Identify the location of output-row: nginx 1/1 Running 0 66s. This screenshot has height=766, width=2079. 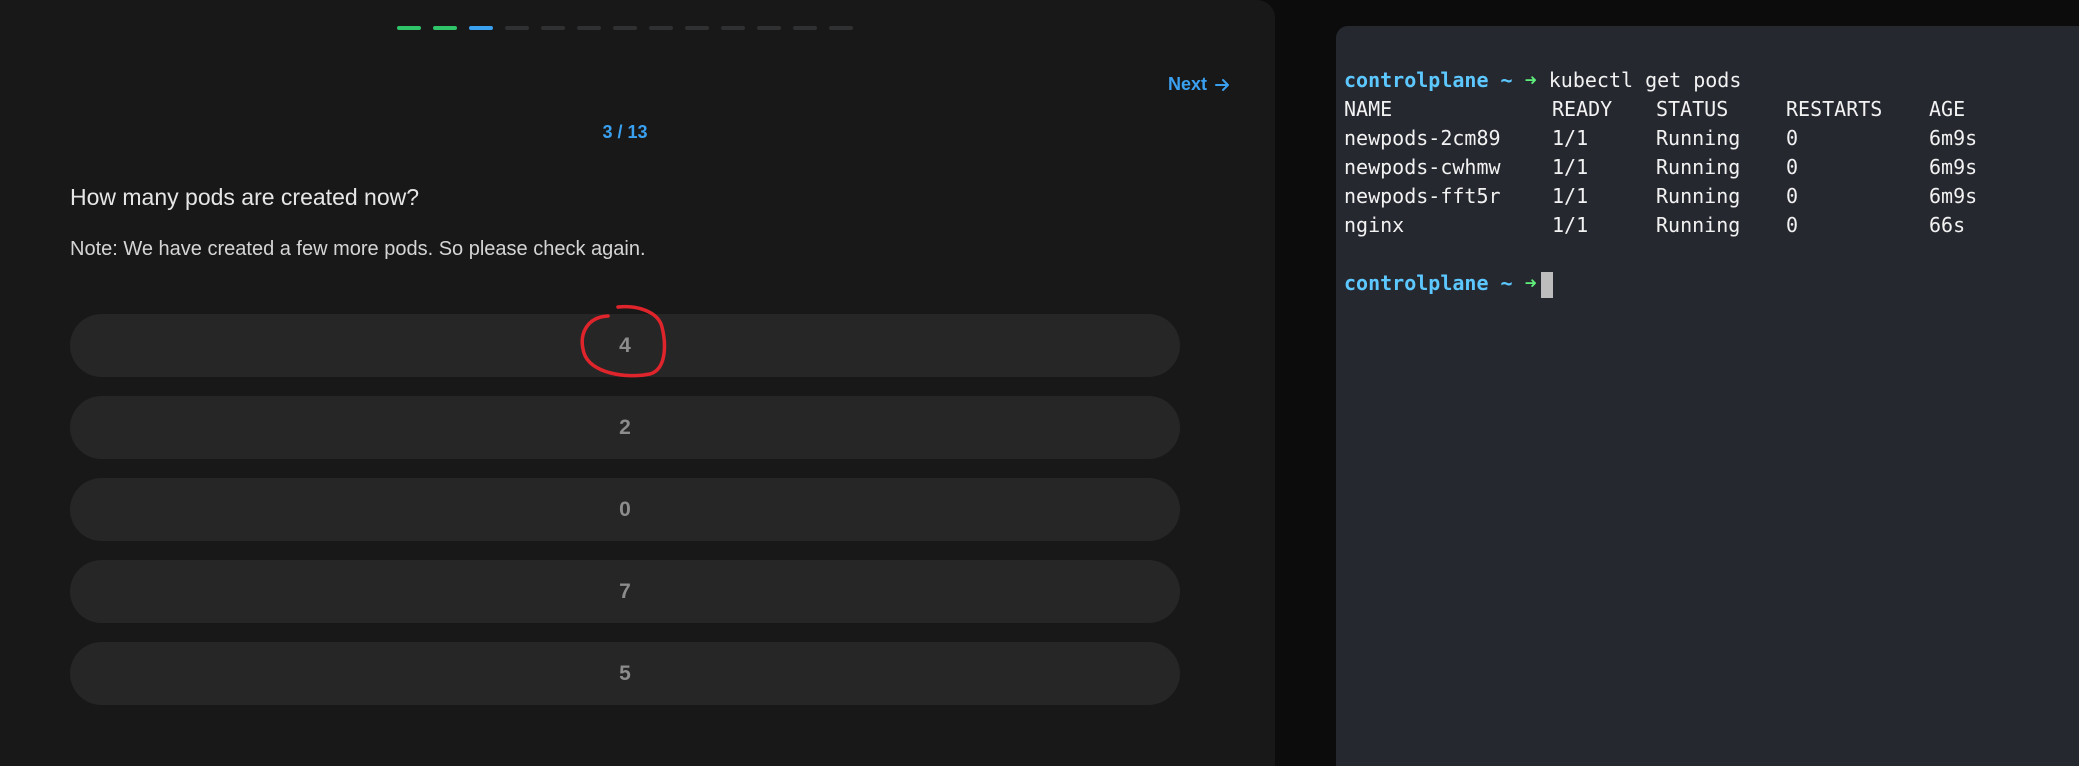
(1711, 225).